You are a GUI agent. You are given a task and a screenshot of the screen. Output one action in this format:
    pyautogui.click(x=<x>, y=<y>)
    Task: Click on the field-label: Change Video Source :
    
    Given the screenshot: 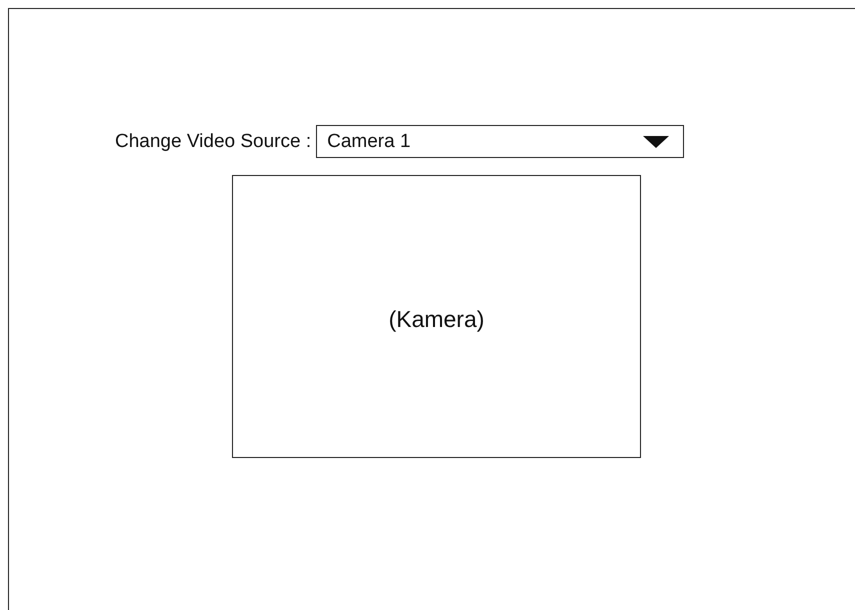 What is the action you would take?
    pyautogui.click(x=213, y=141)
    